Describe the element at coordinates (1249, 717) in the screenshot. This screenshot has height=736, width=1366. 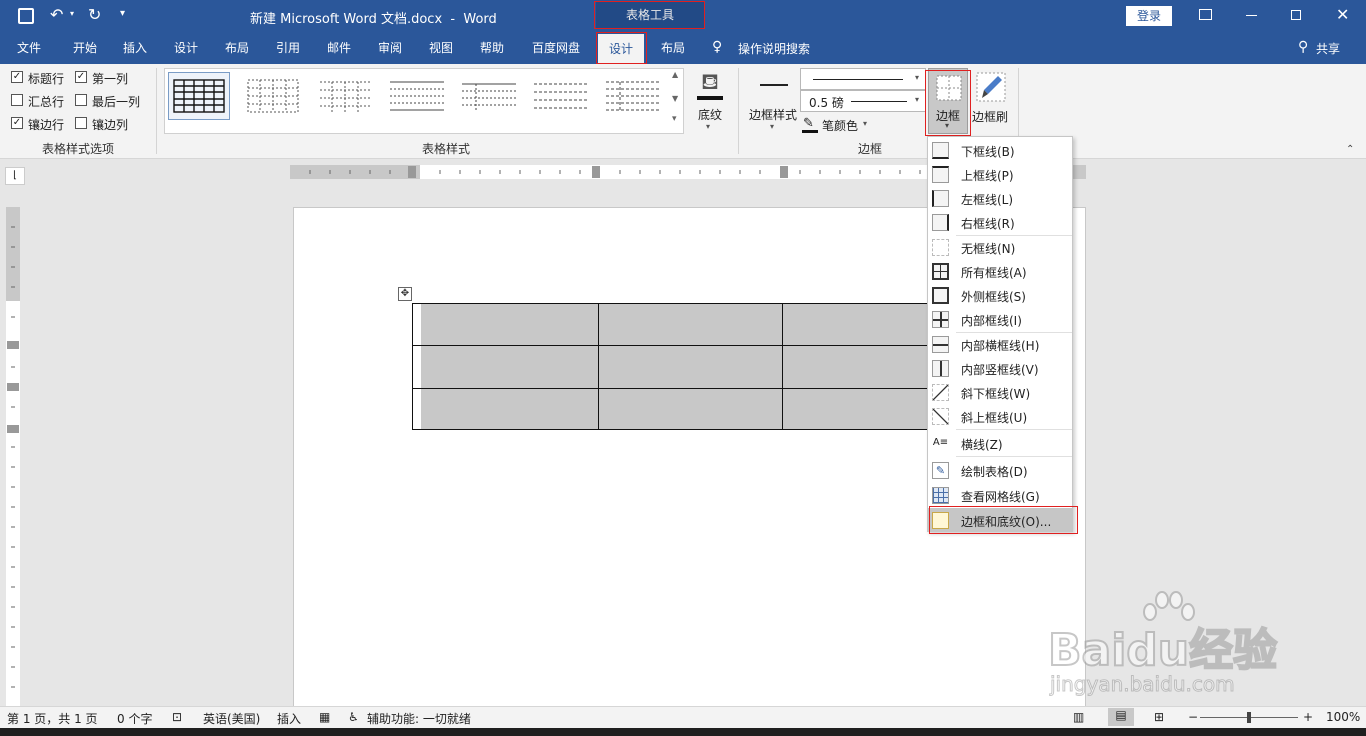
I see `zoom-slider-thumb` at that location.